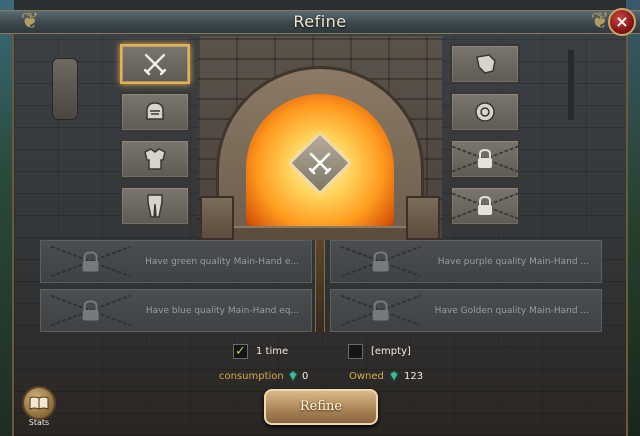 The width and height of the screenshot is (640, 436). What do you see at coordinates (321, 407) in the screenshot?
I see `refine-button: Refine` at bounding box center [321, 407].